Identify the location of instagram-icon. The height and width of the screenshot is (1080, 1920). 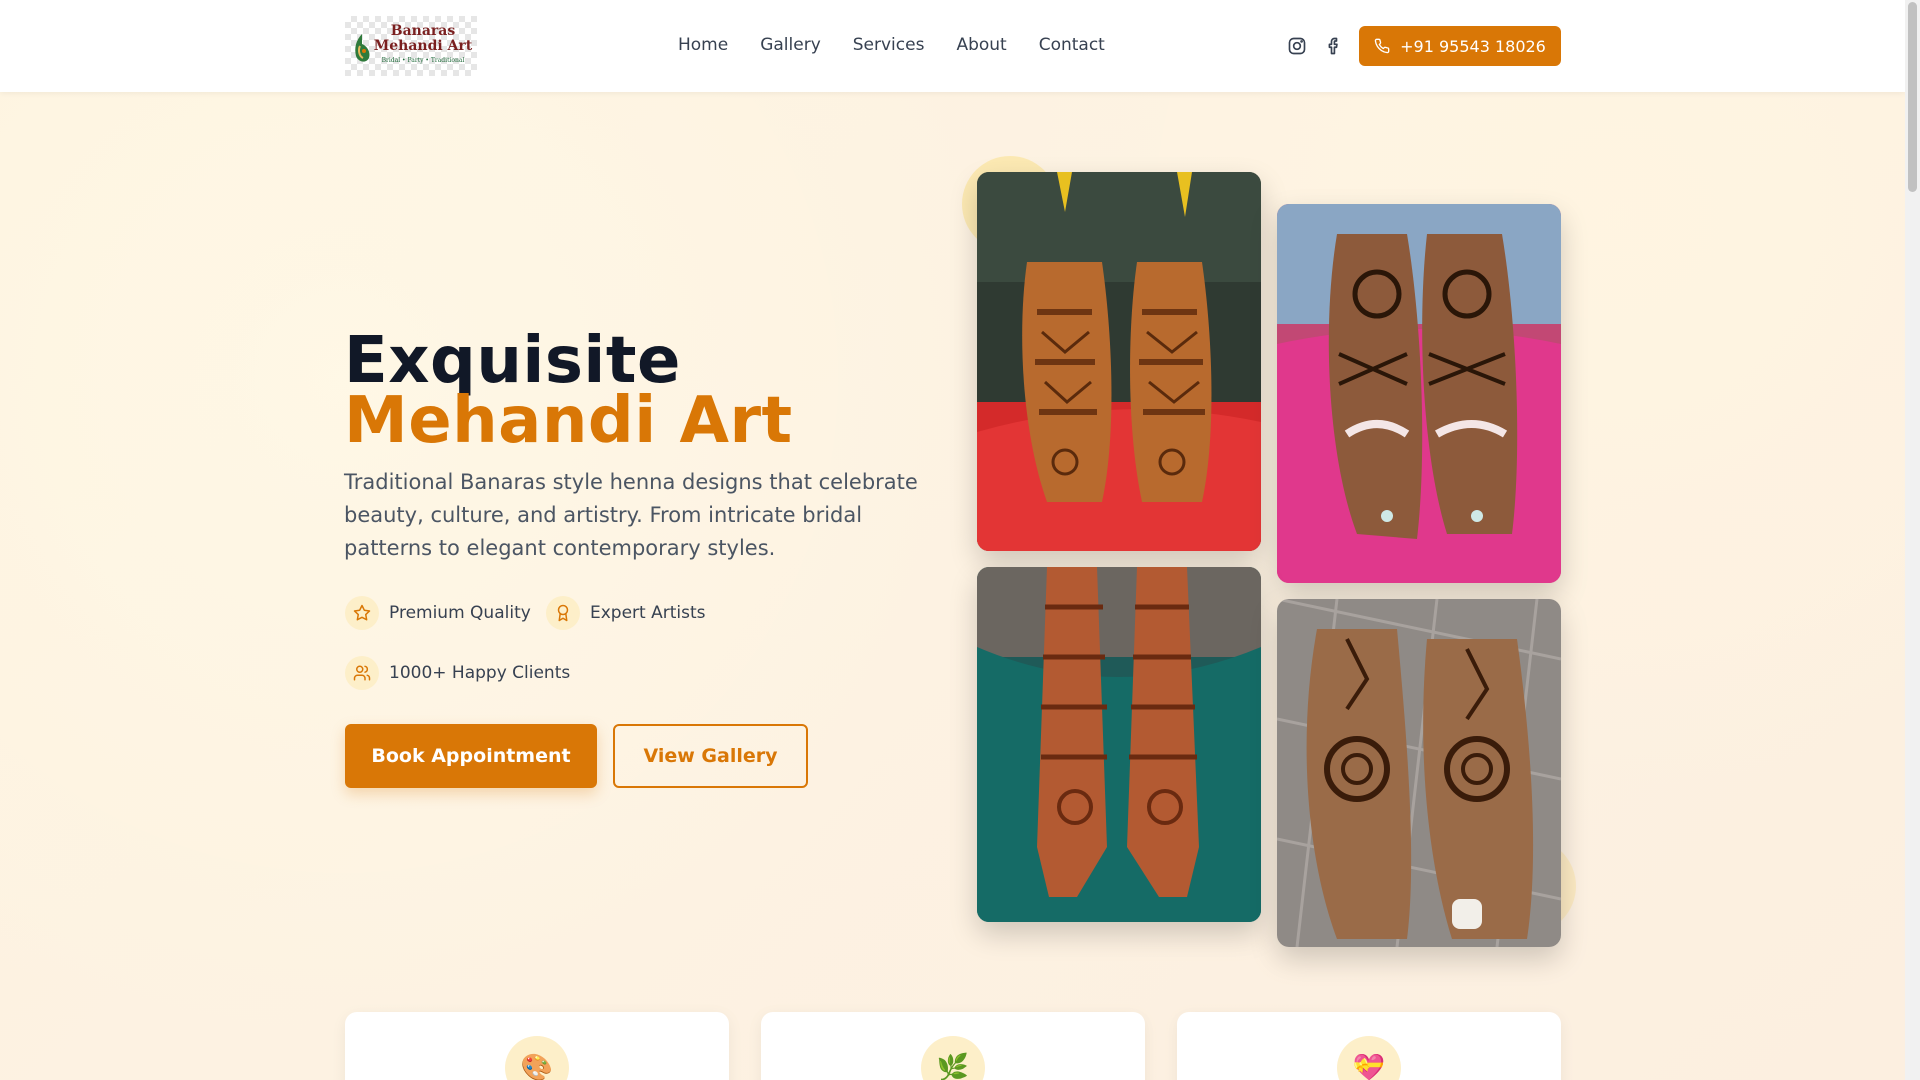
(1297, 46).